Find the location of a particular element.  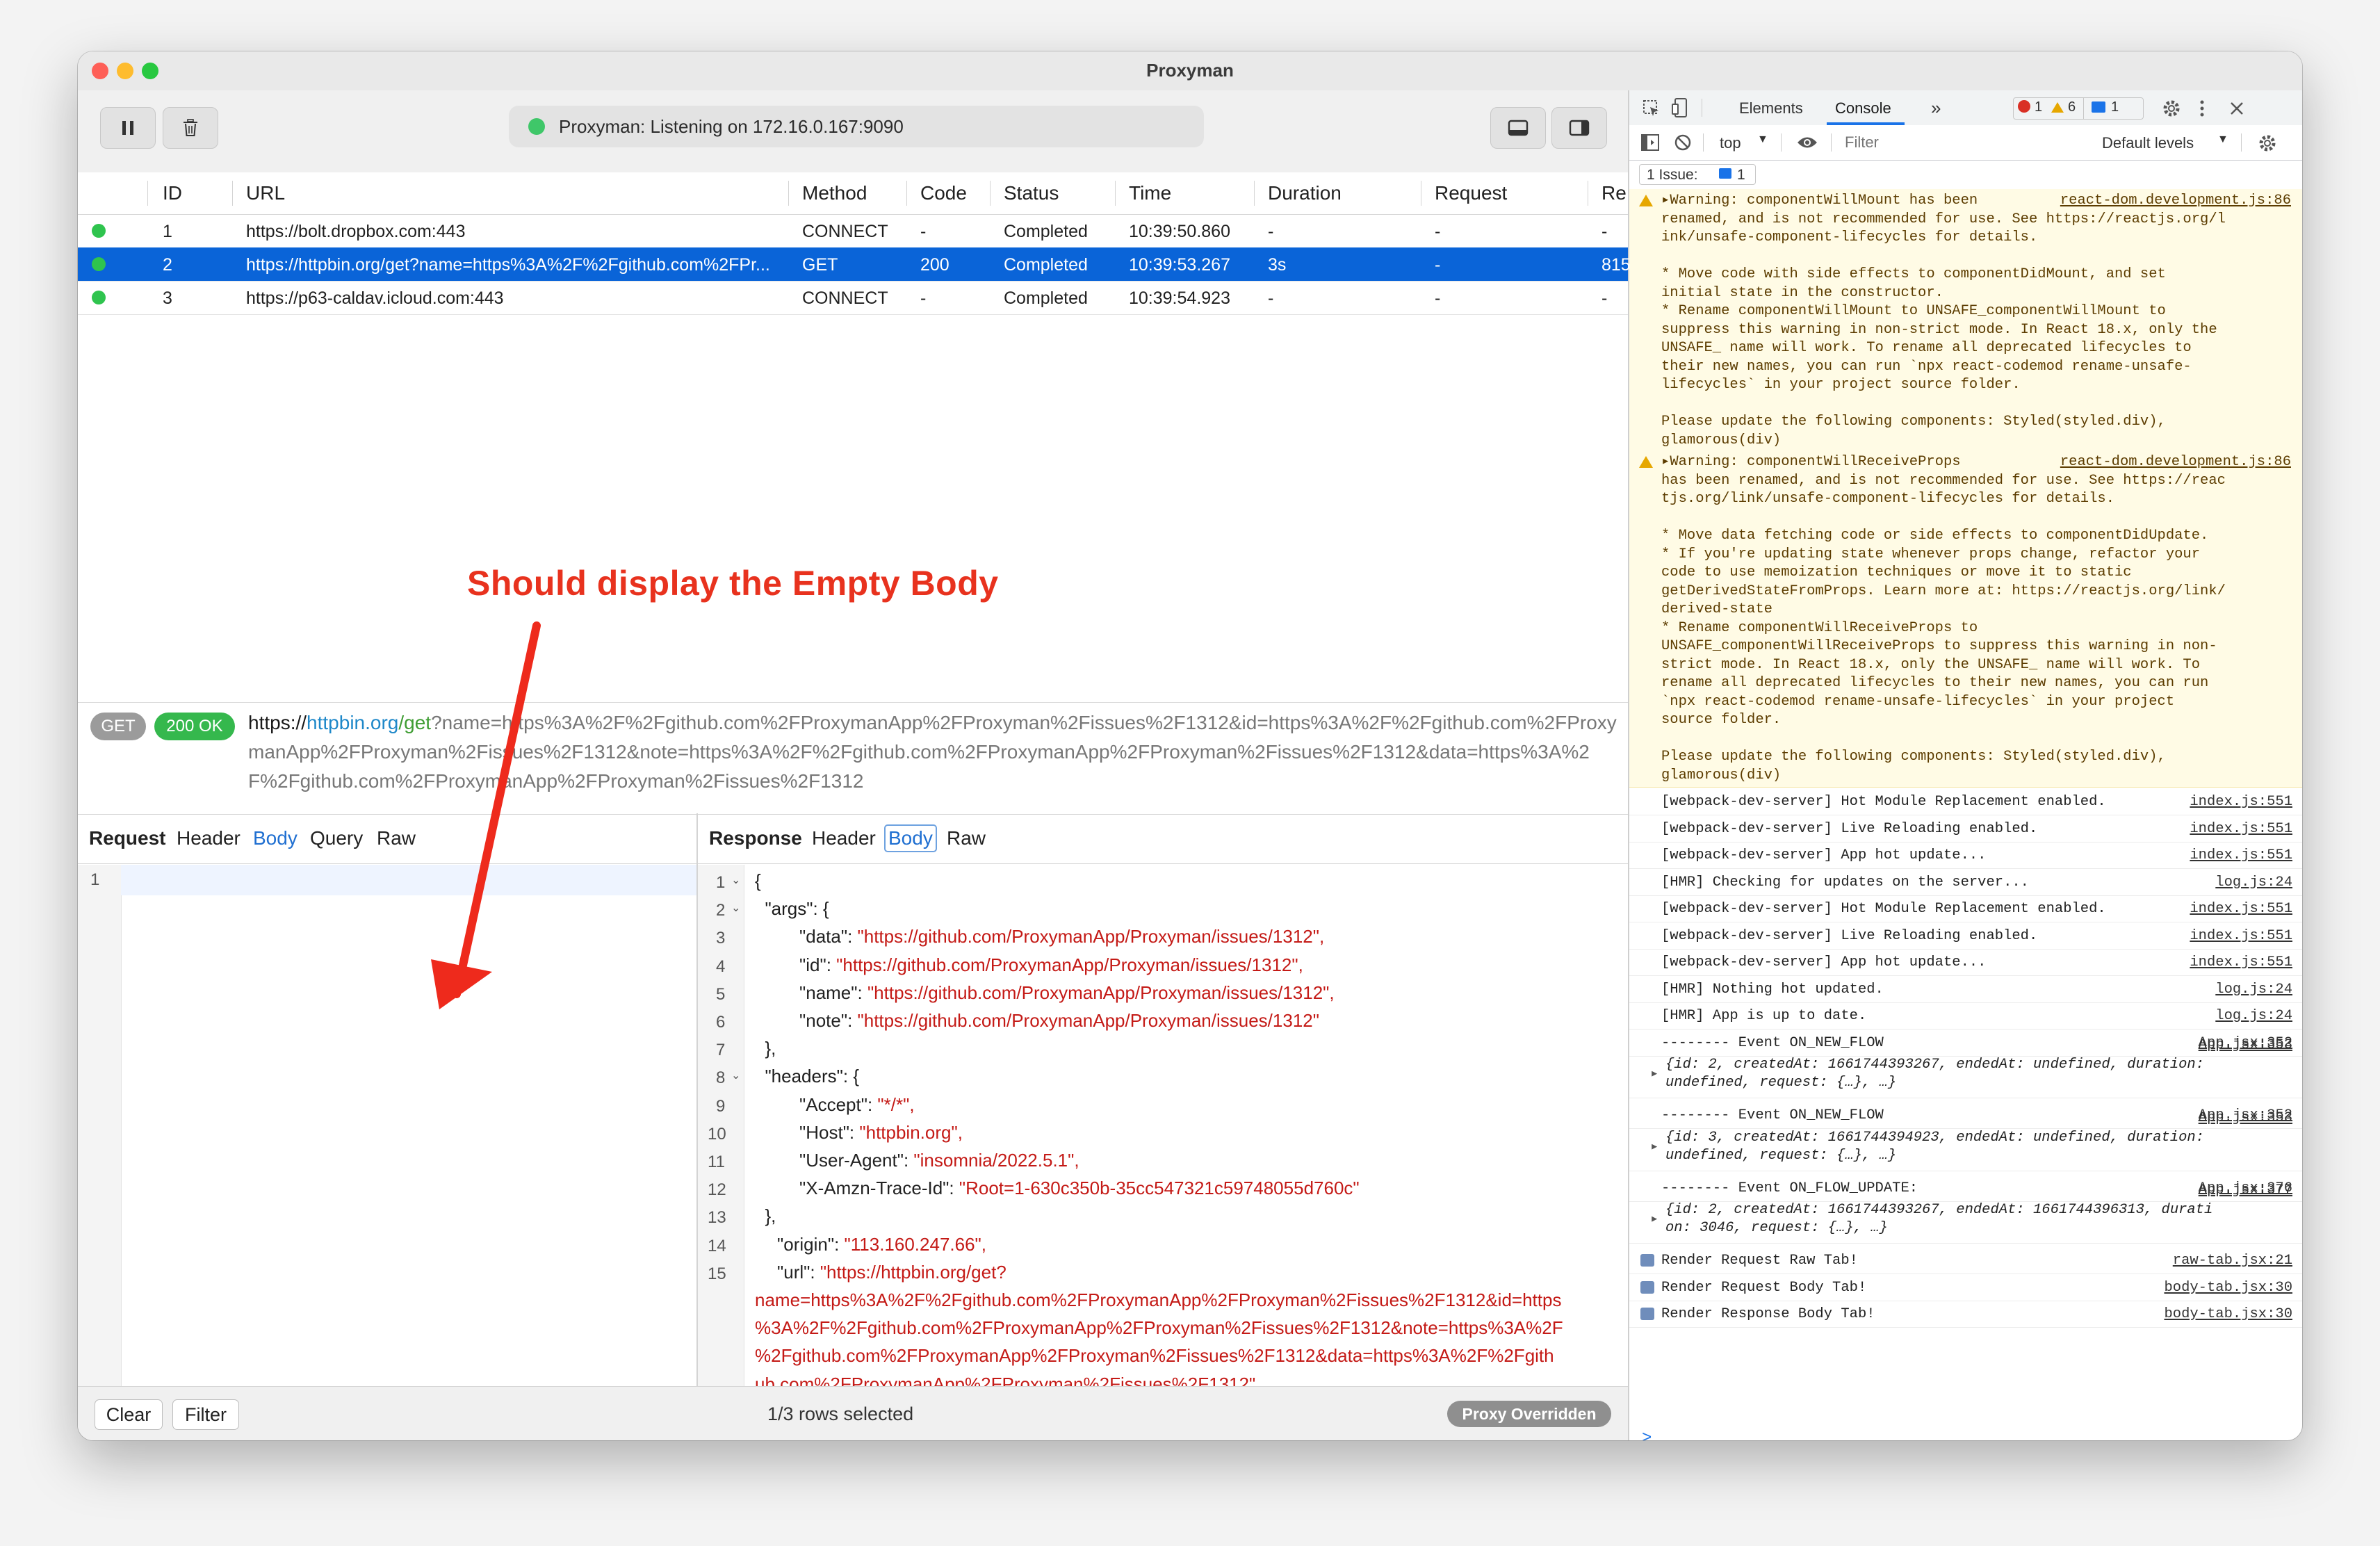

proxy-overridden-badge: Proxy Overridden is located at coordinates (1529, 1414).